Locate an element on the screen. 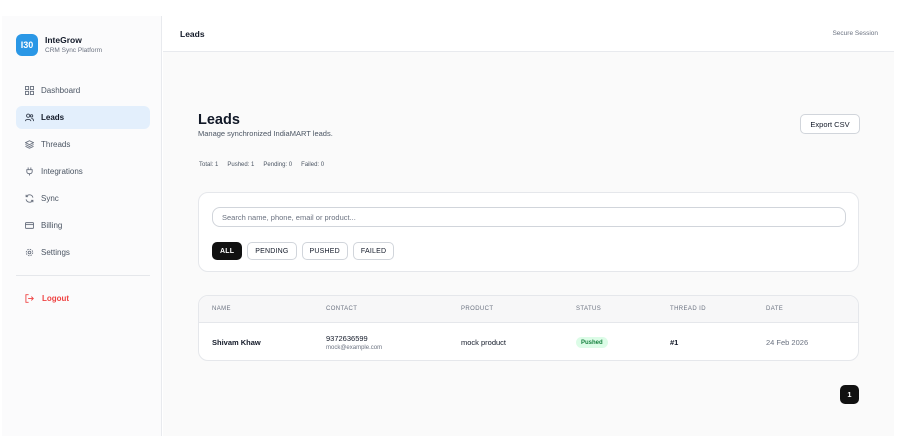 The image size is (920, 436). gear-icon is located at coordinates (29, 252).